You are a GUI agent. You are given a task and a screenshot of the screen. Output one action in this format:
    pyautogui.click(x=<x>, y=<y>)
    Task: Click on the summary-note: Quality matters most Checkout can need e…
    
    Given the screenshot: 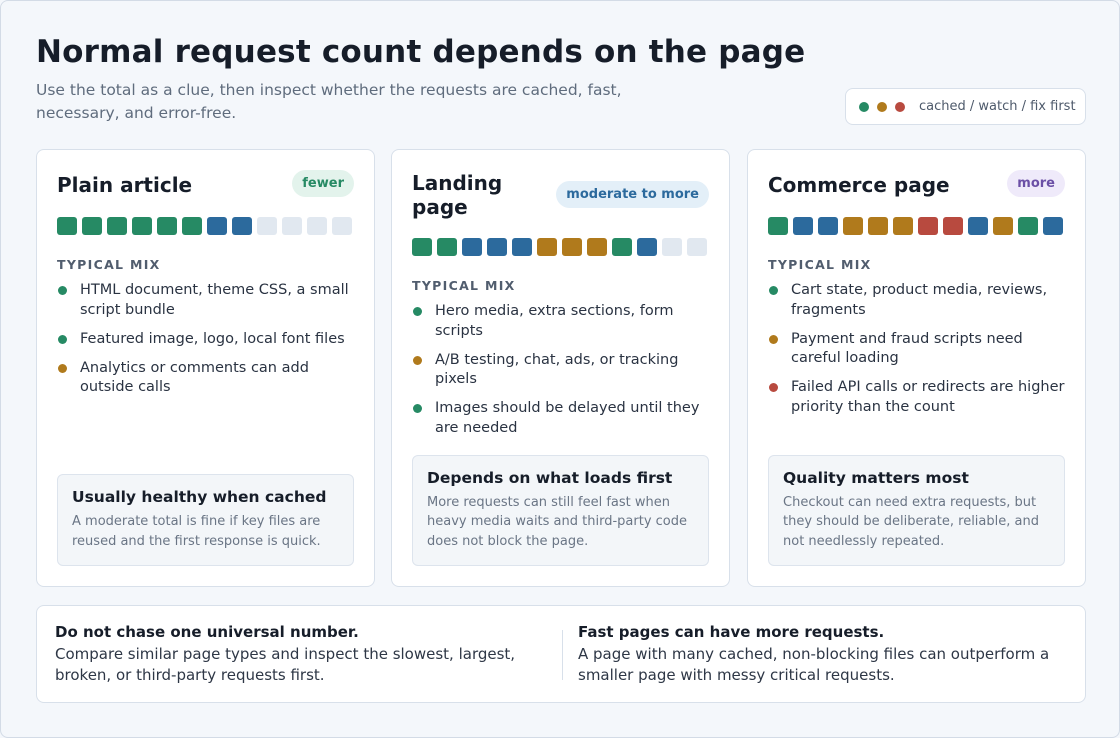 What is the action you would take?
    pyautogui.click(x=916, y=510)
    